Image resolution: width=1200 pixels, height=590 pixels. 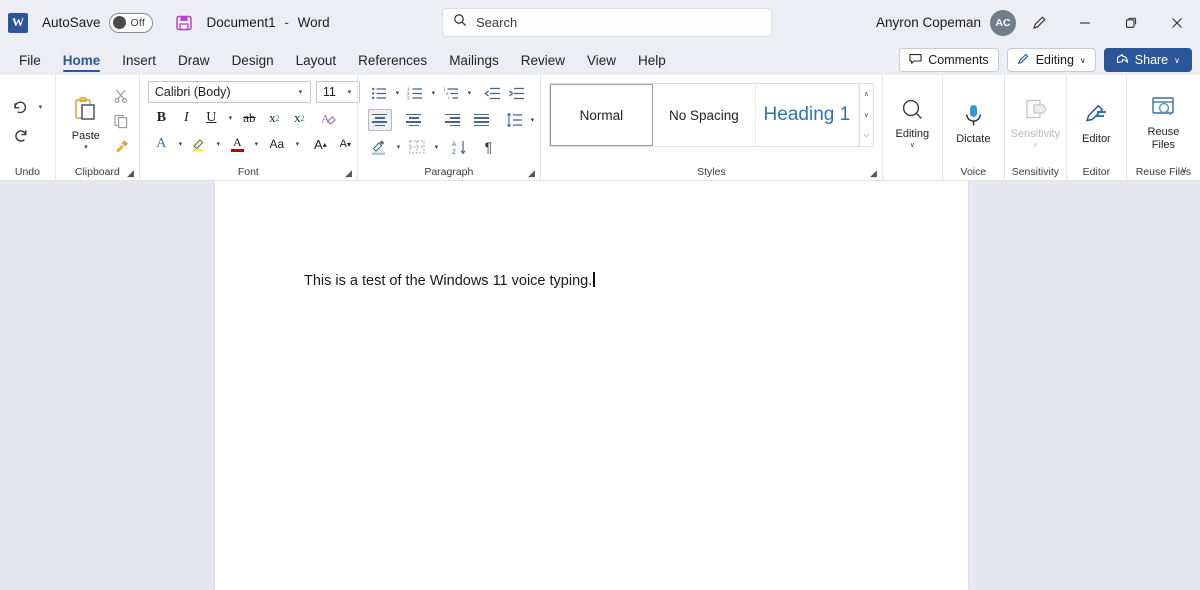 I want to click on shading-icon, so click(x=379, y=147).